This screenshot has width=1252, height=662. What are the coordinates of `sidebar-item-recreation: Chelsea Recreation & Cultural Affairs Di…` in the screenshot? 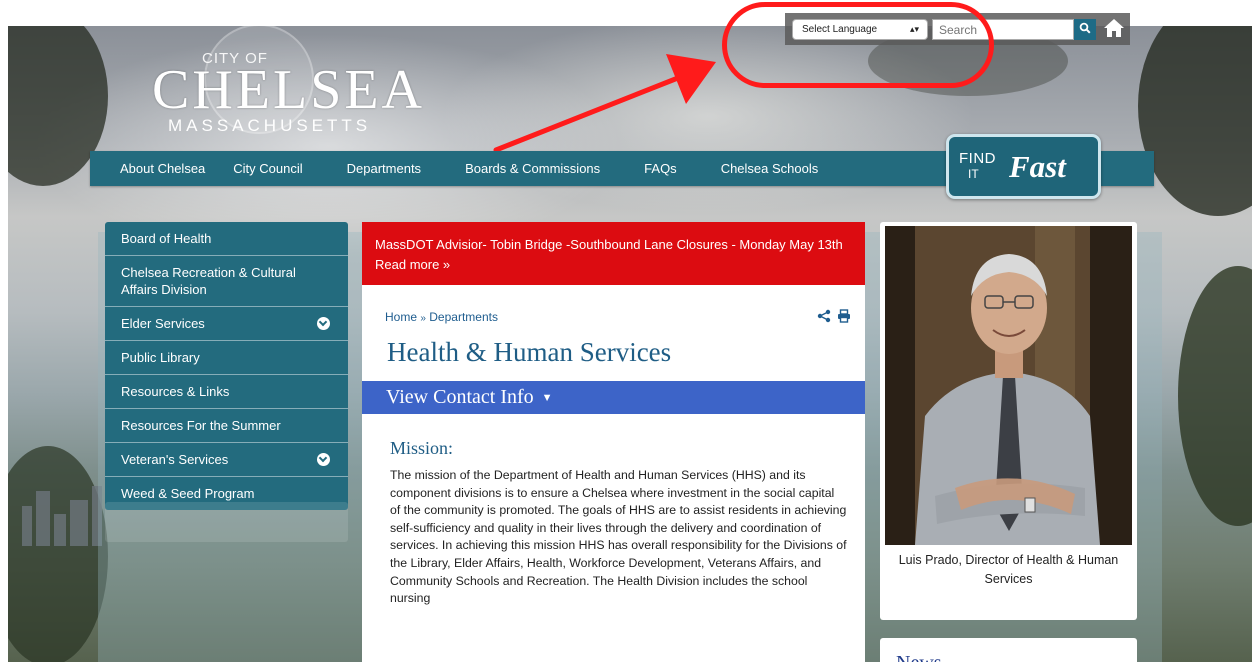 It's located at (226, 281).